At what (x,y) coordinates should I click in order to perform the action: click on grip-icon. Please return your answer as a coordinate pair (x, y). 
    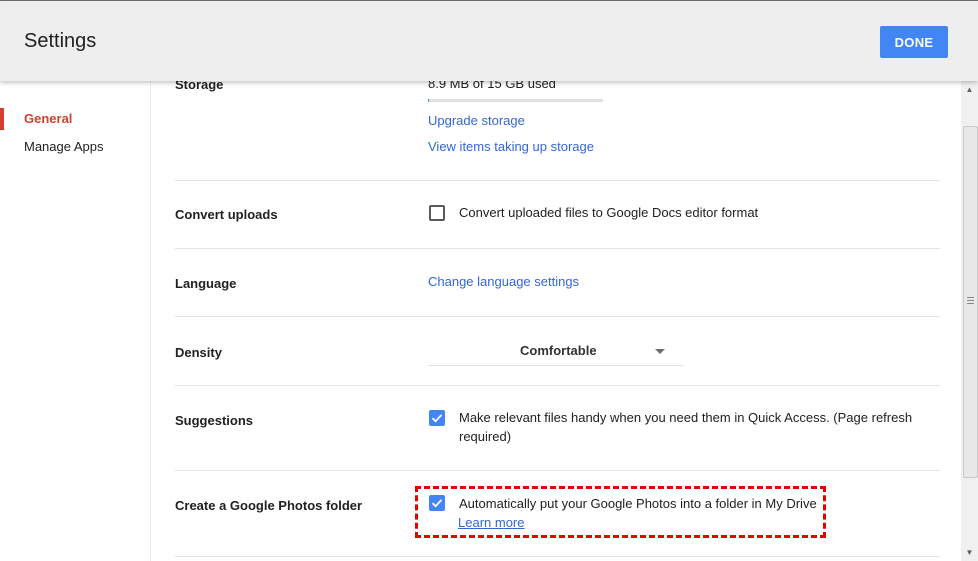
    Looking at the image, I should click on (970, 301).